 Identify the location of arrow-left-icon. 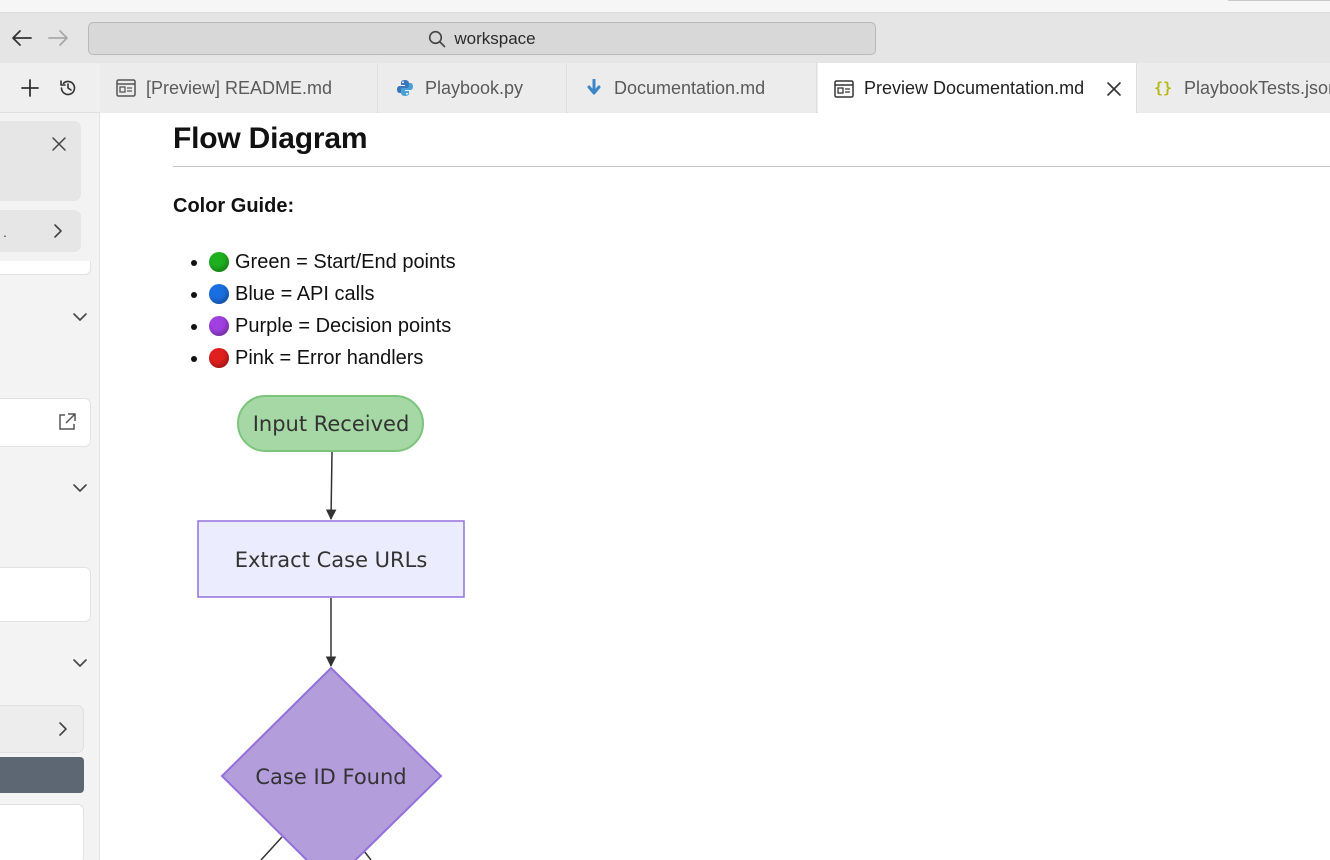
(22, 38).